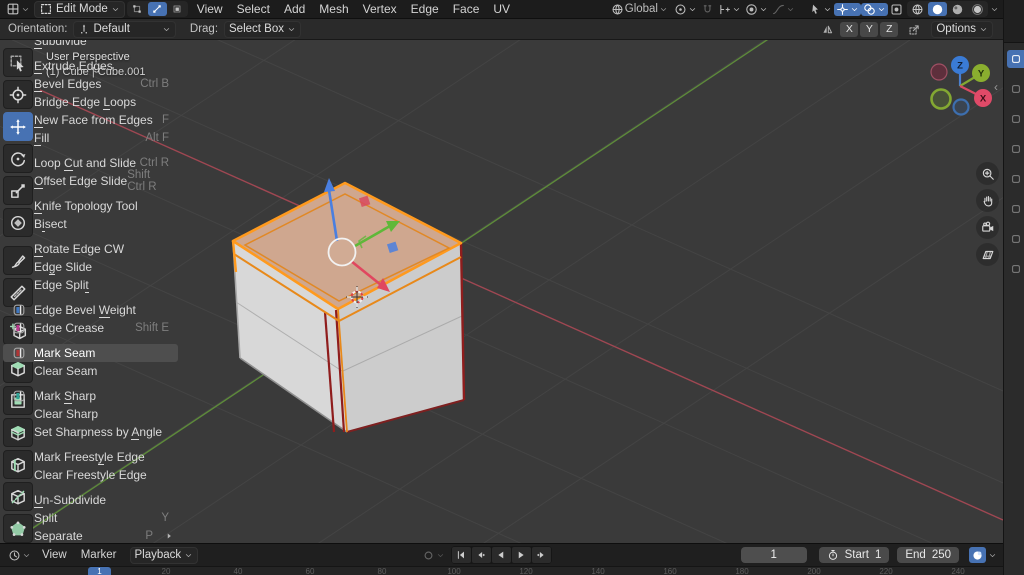  Describe the element at coordinates (849, 29) in the screenshot. I see `mirror-x-button: X` at that location.